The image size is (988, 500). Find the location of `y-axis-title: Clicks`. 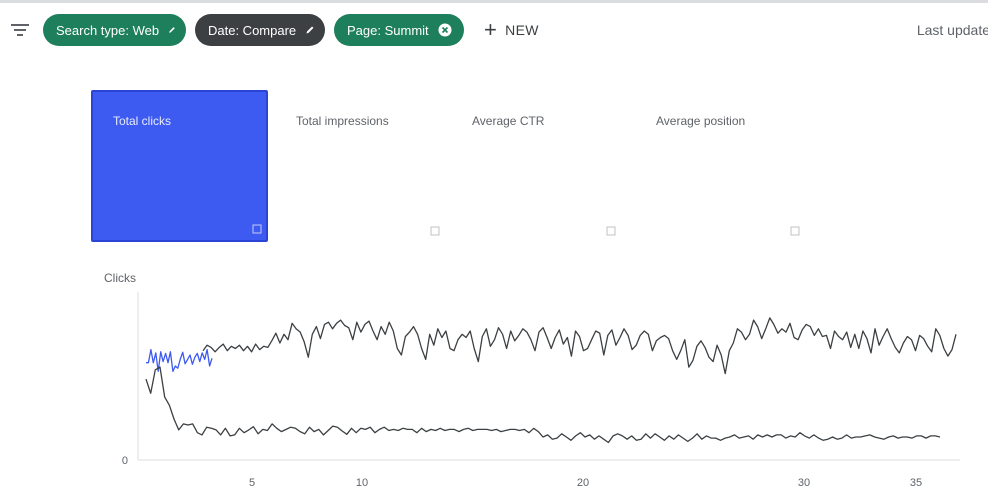

y-axis-title: Clicks is located at coordinates (120, 278).